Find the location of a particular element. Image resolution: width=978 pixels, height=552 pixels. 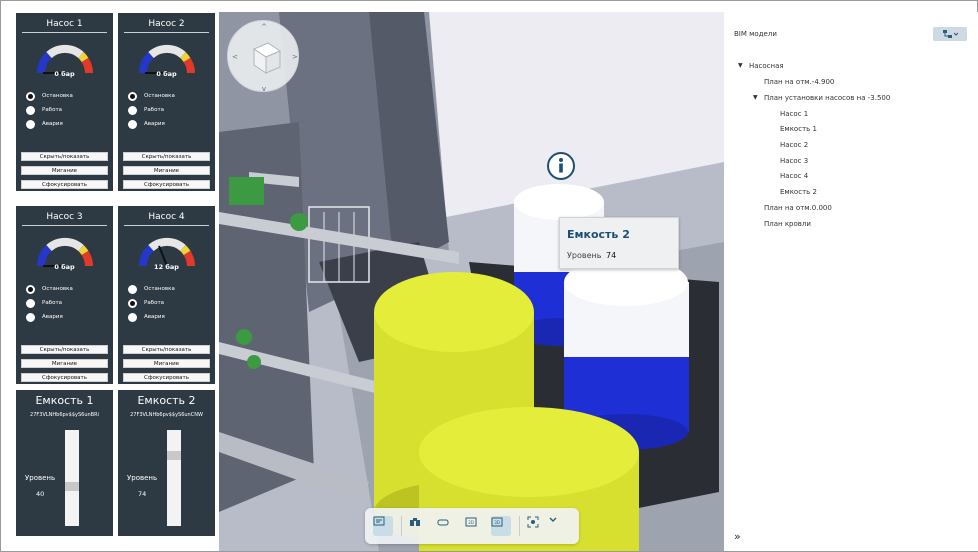

pump-title: Насос 4 is located at coordinates (166, 218).